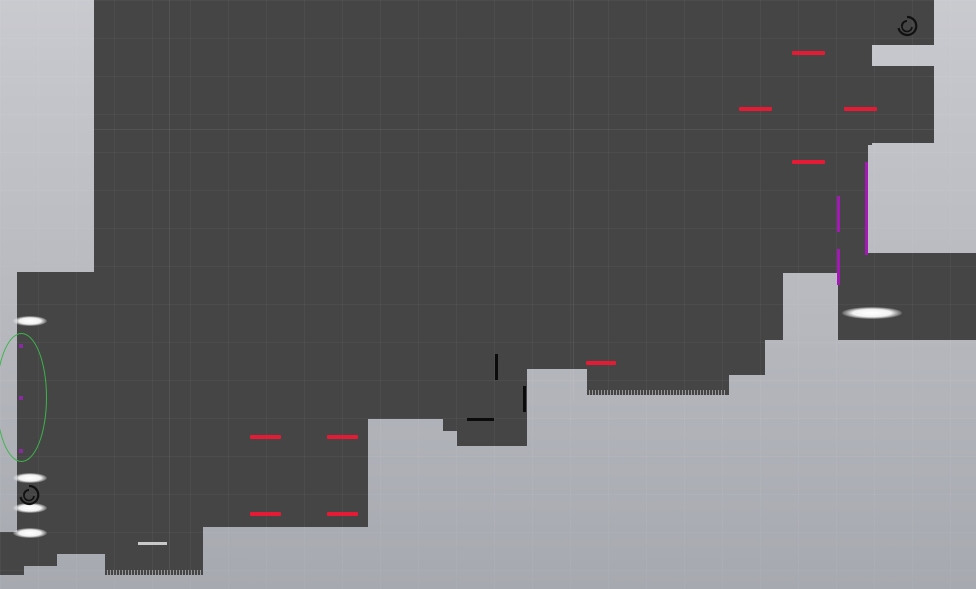  I want to click on wall-upper-main, so click(514, 22).